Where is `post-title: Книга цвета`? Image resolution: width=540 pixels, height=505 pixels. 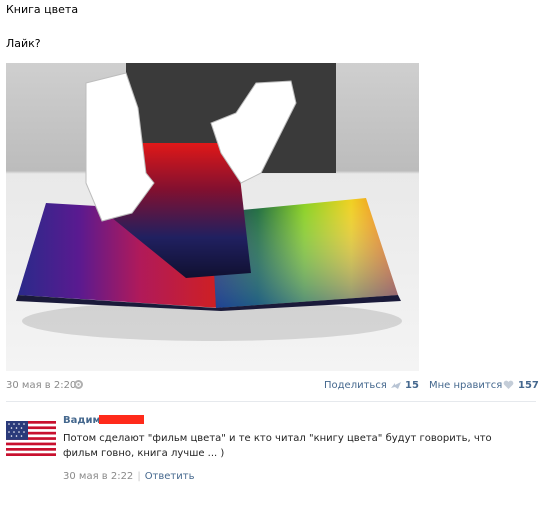 post-title: Книга цвета is located at coordinates (42, 9).